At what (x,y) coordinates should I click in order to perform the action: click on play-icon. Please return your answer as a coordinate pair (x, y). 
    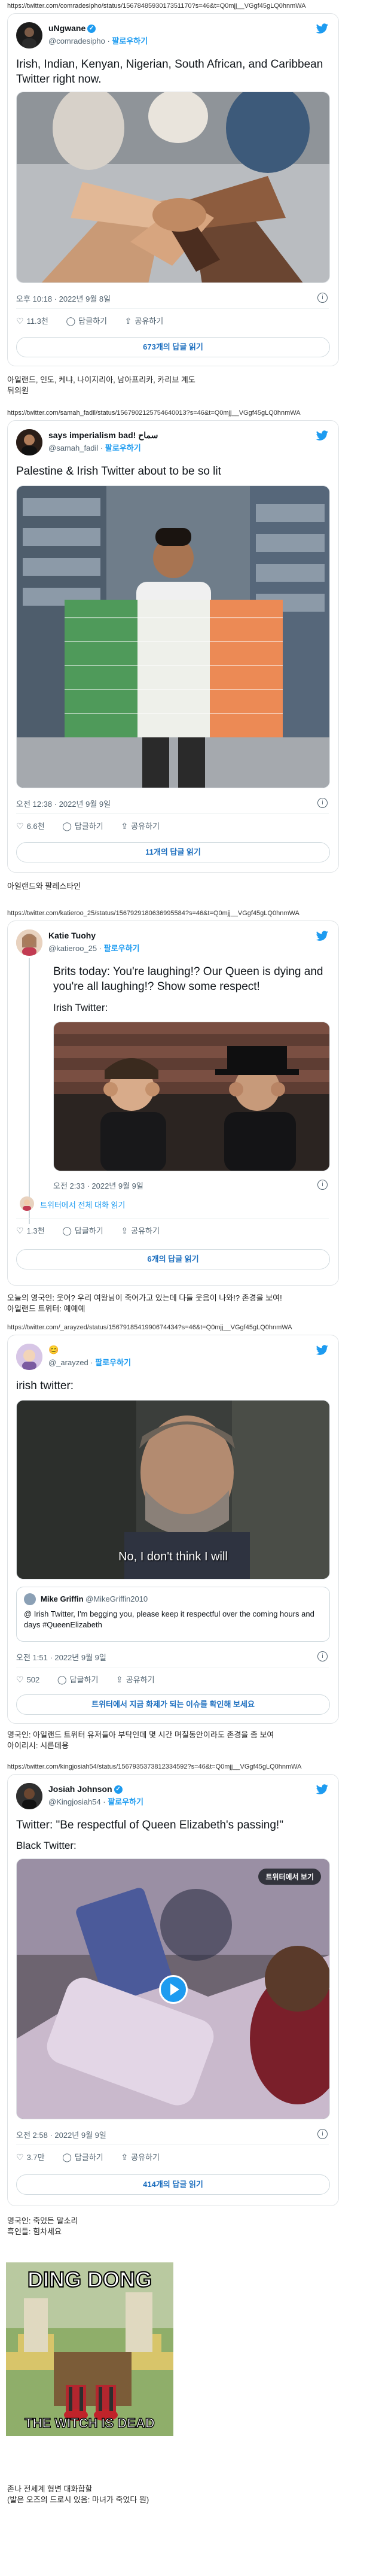
    Looking at the image, I should click on (173, 1989).